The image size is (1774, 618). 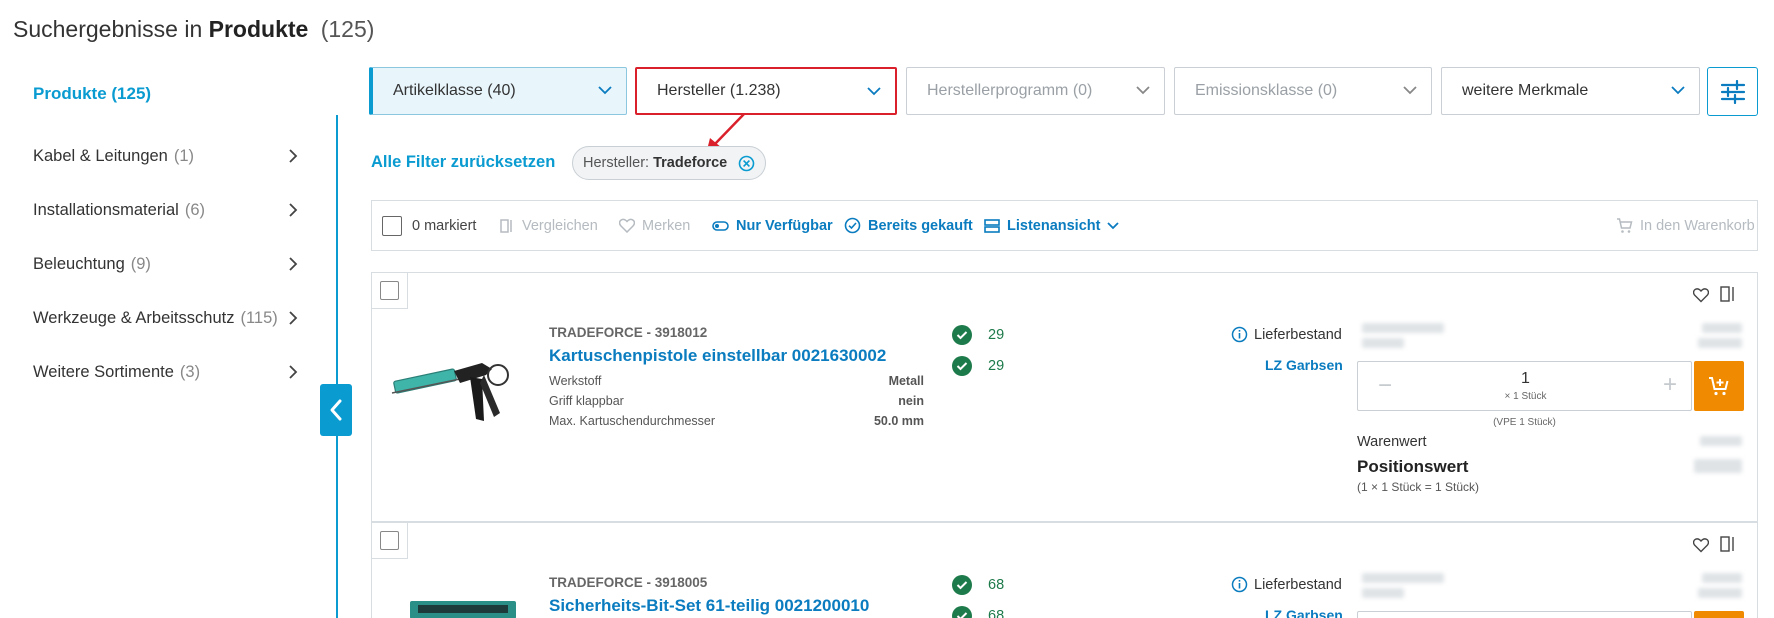 I want to click on only-available-toggle: Nur Verfügbar, so click(x=772, y=225).